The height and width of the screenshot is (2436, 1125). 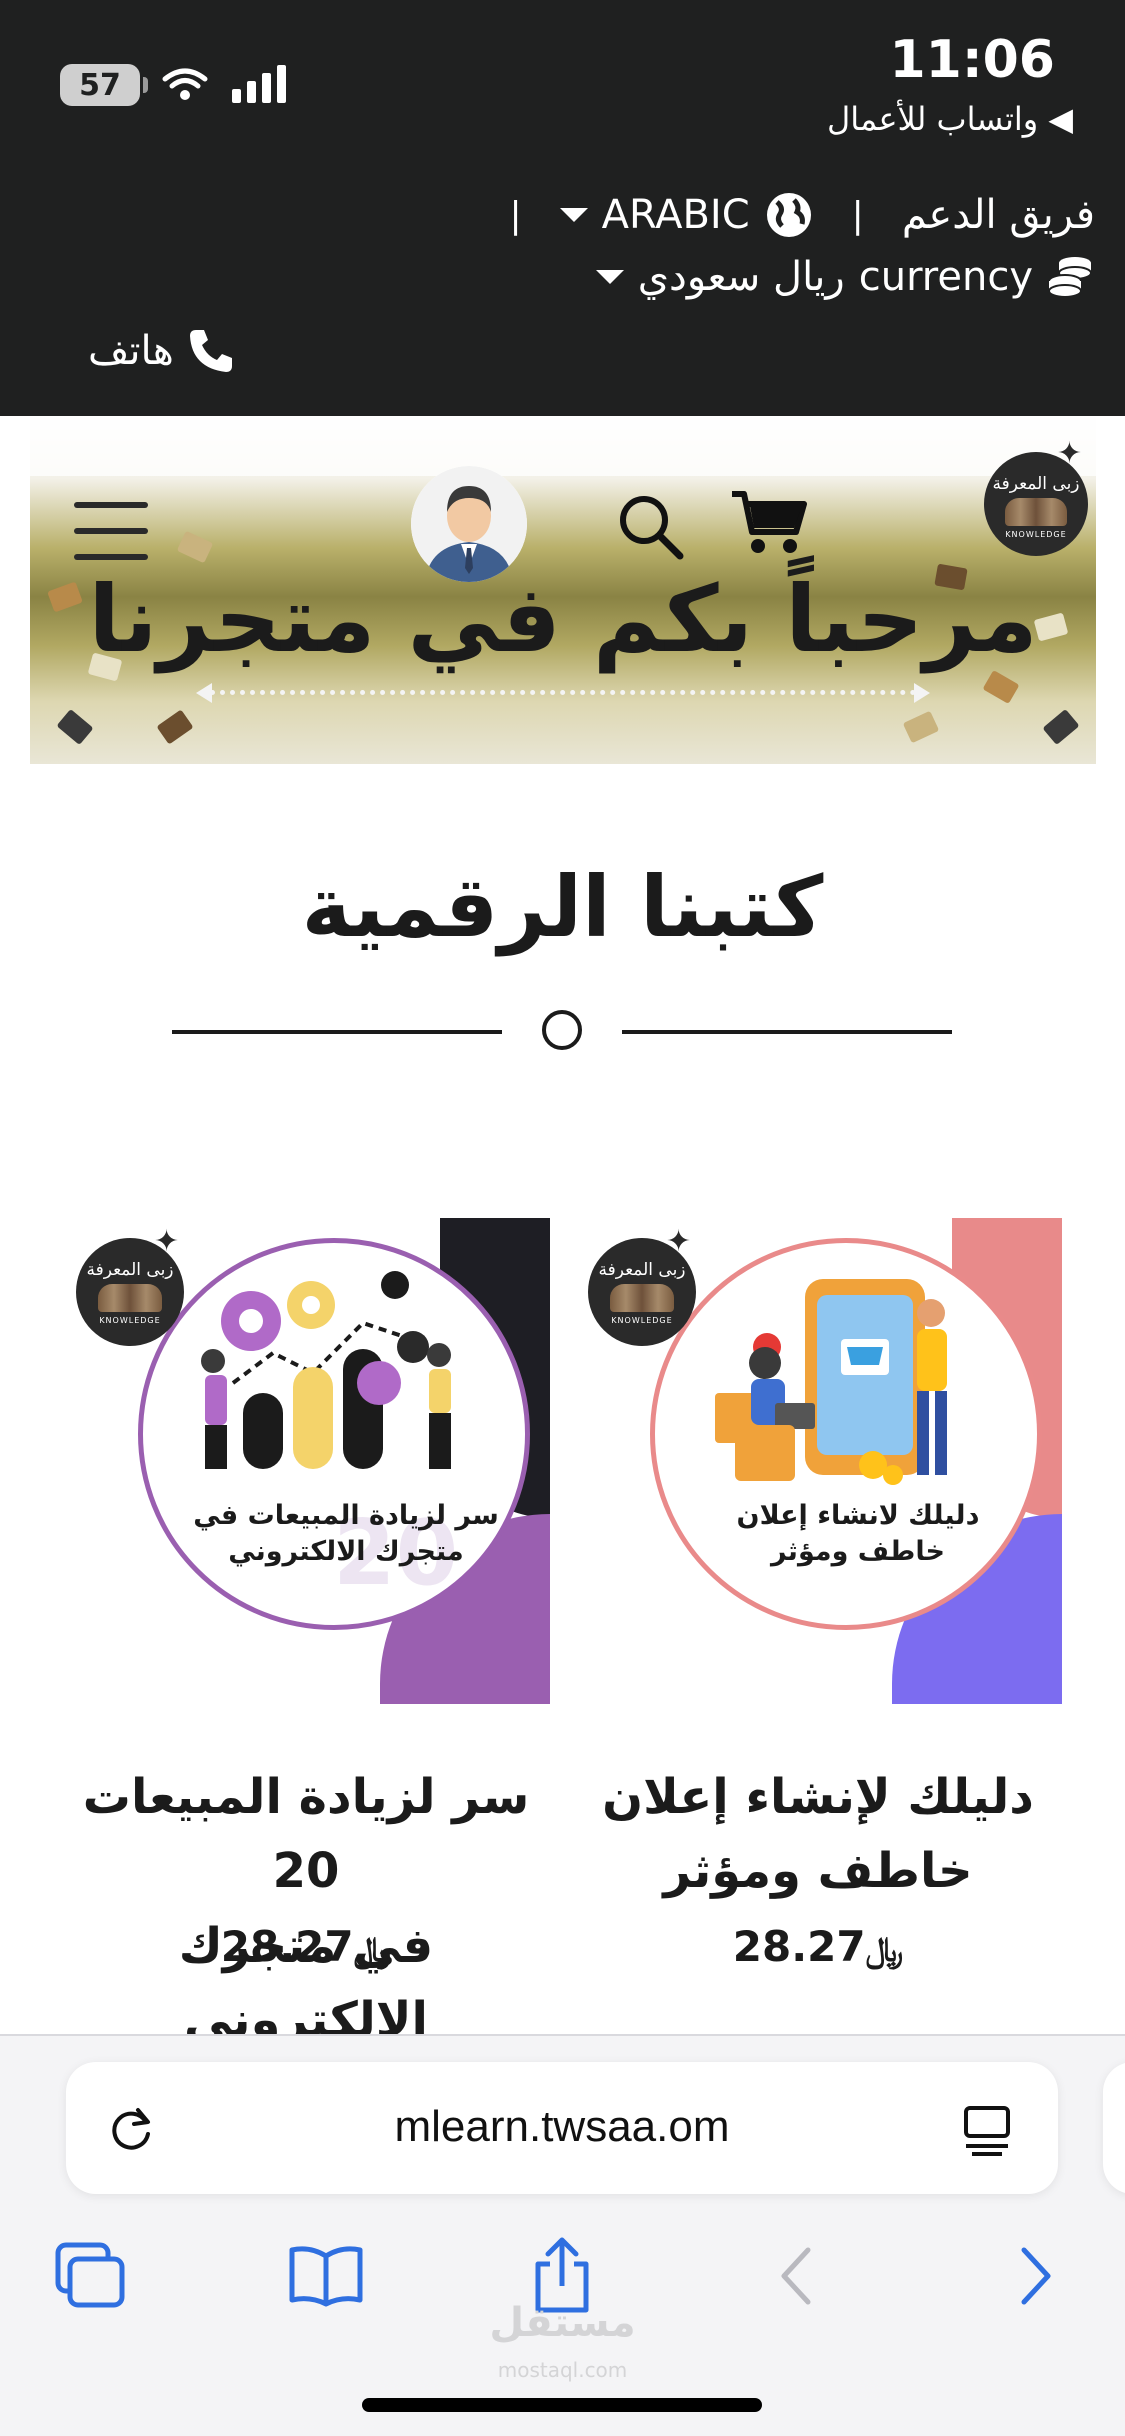 I want to click on user-avatar-icon, so click(x=469, y=524).